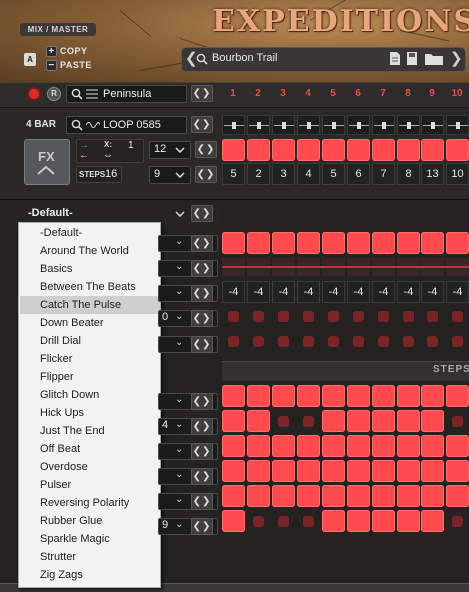 The width and height of the screenshot is (469, 592). What do you see at coordinates (71, 66) in the screenshot?
I see `paste-button: − PASTE` at bounding box center [71, 66].